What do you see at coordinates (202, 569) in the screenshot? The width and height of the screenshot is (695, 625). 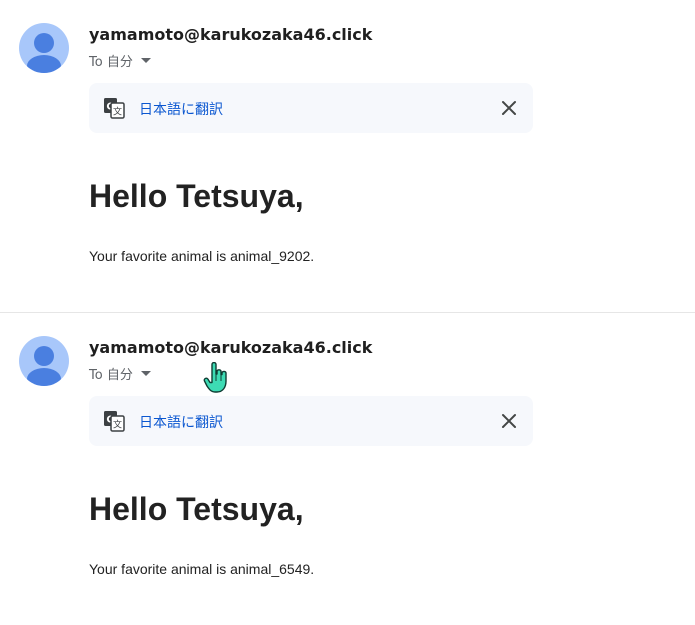 I see `email-body-text: Your favorite animal is animal_6549.` at bounding box center [202, 569].